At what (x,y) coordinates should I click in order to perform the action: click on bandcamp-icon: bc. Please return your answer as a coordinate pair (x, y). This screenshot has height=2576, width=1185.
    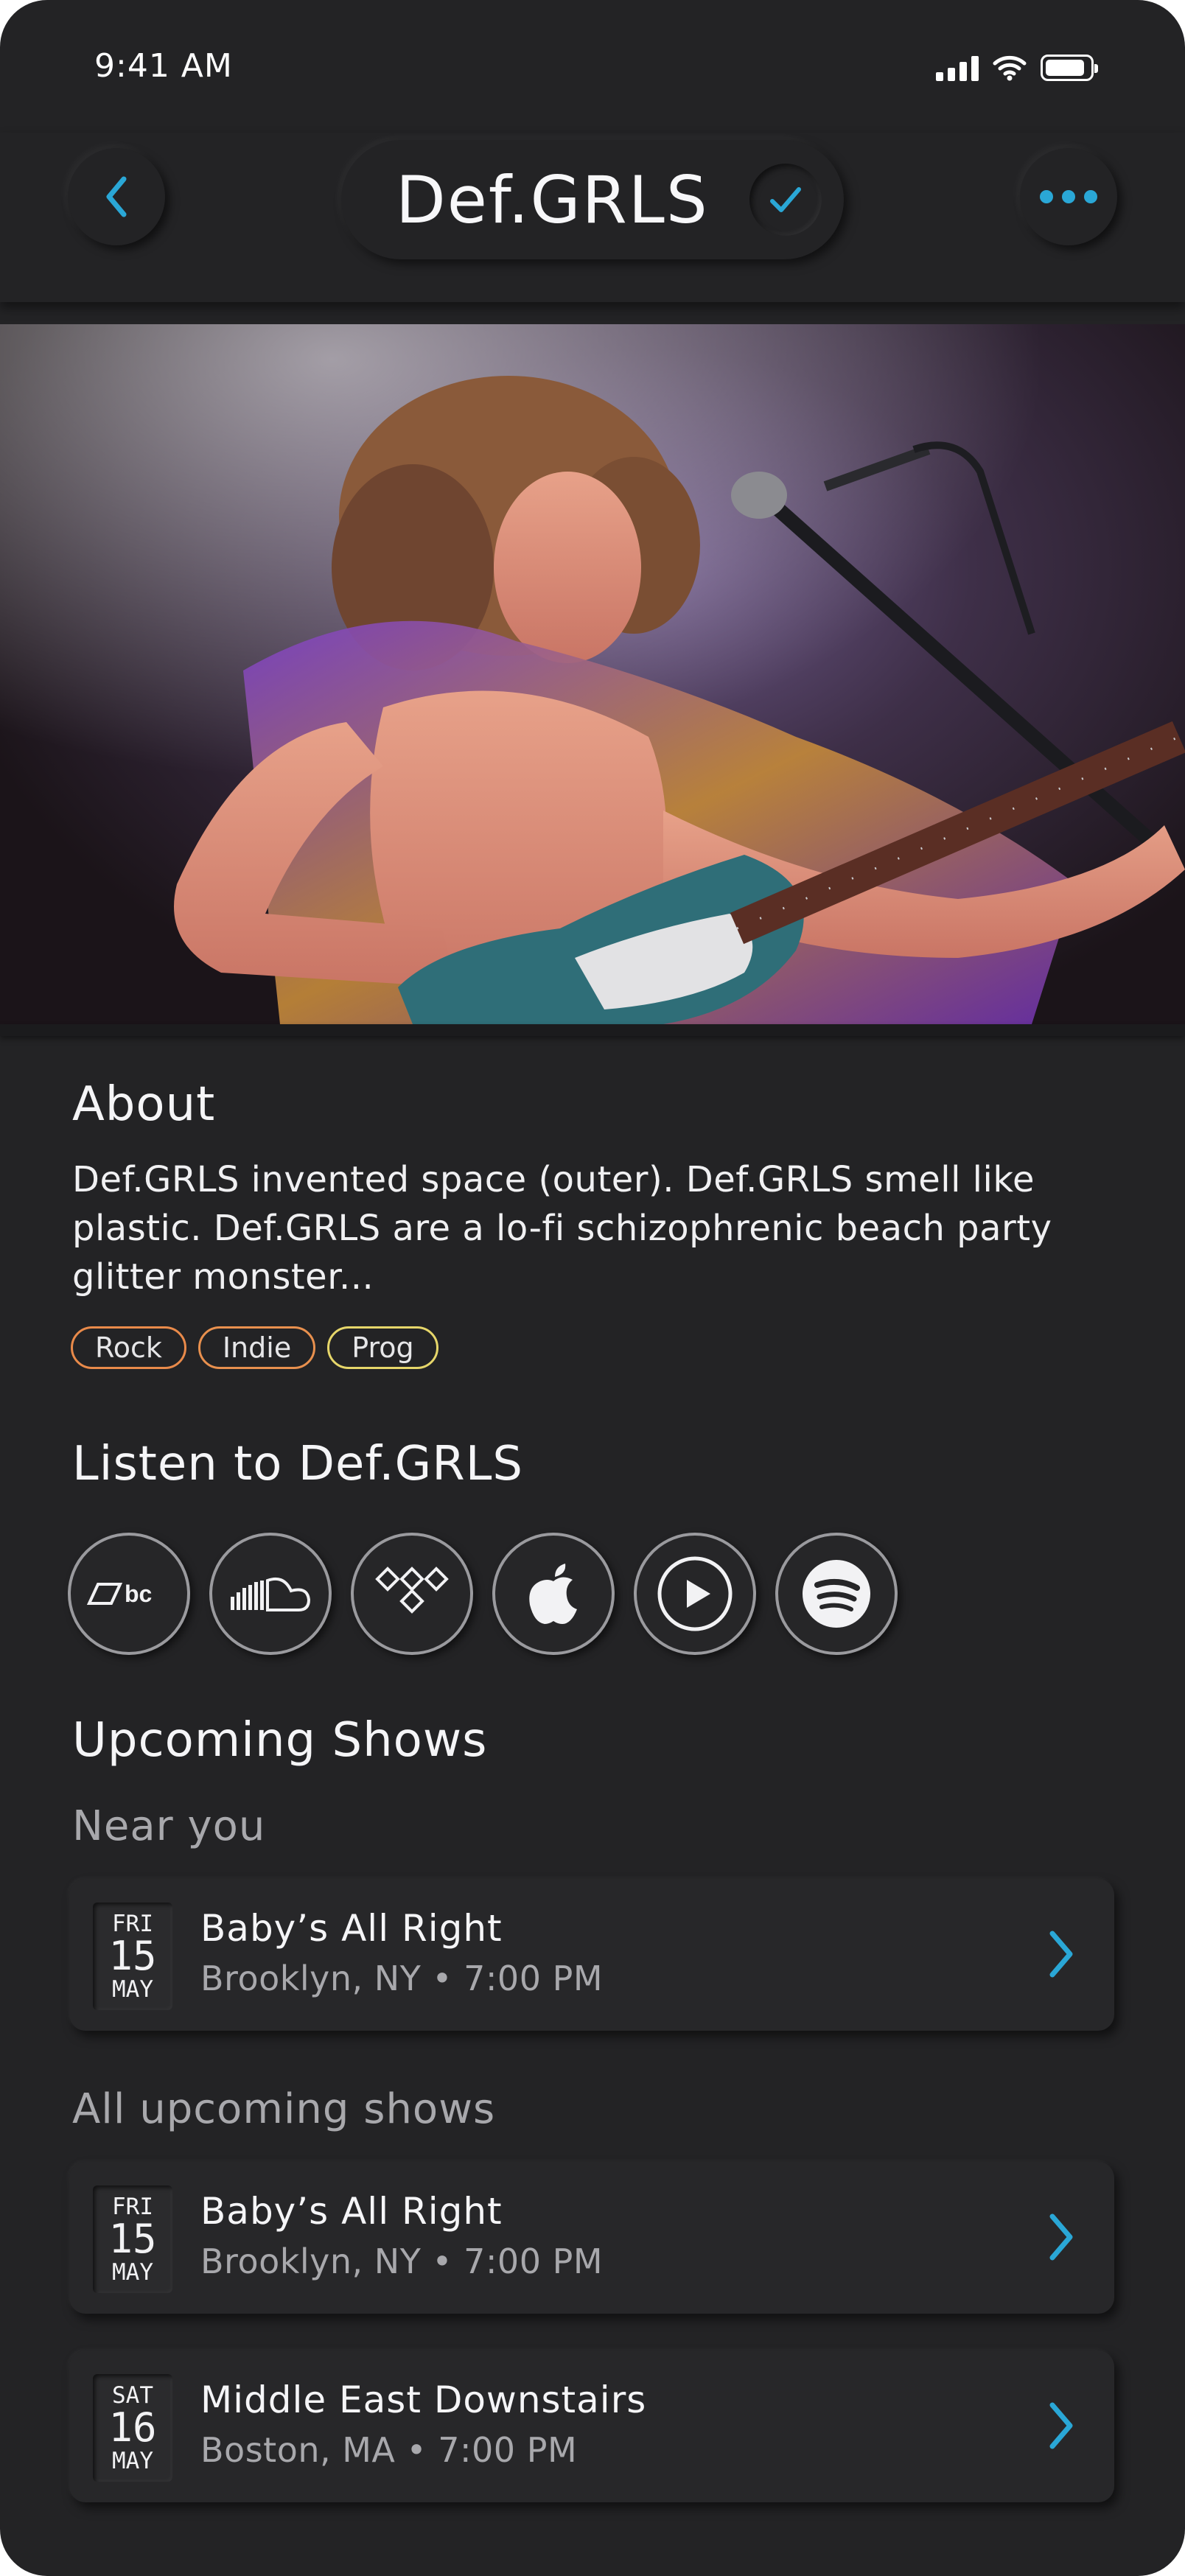
    Looking at the image, I should click on (119, 1594).